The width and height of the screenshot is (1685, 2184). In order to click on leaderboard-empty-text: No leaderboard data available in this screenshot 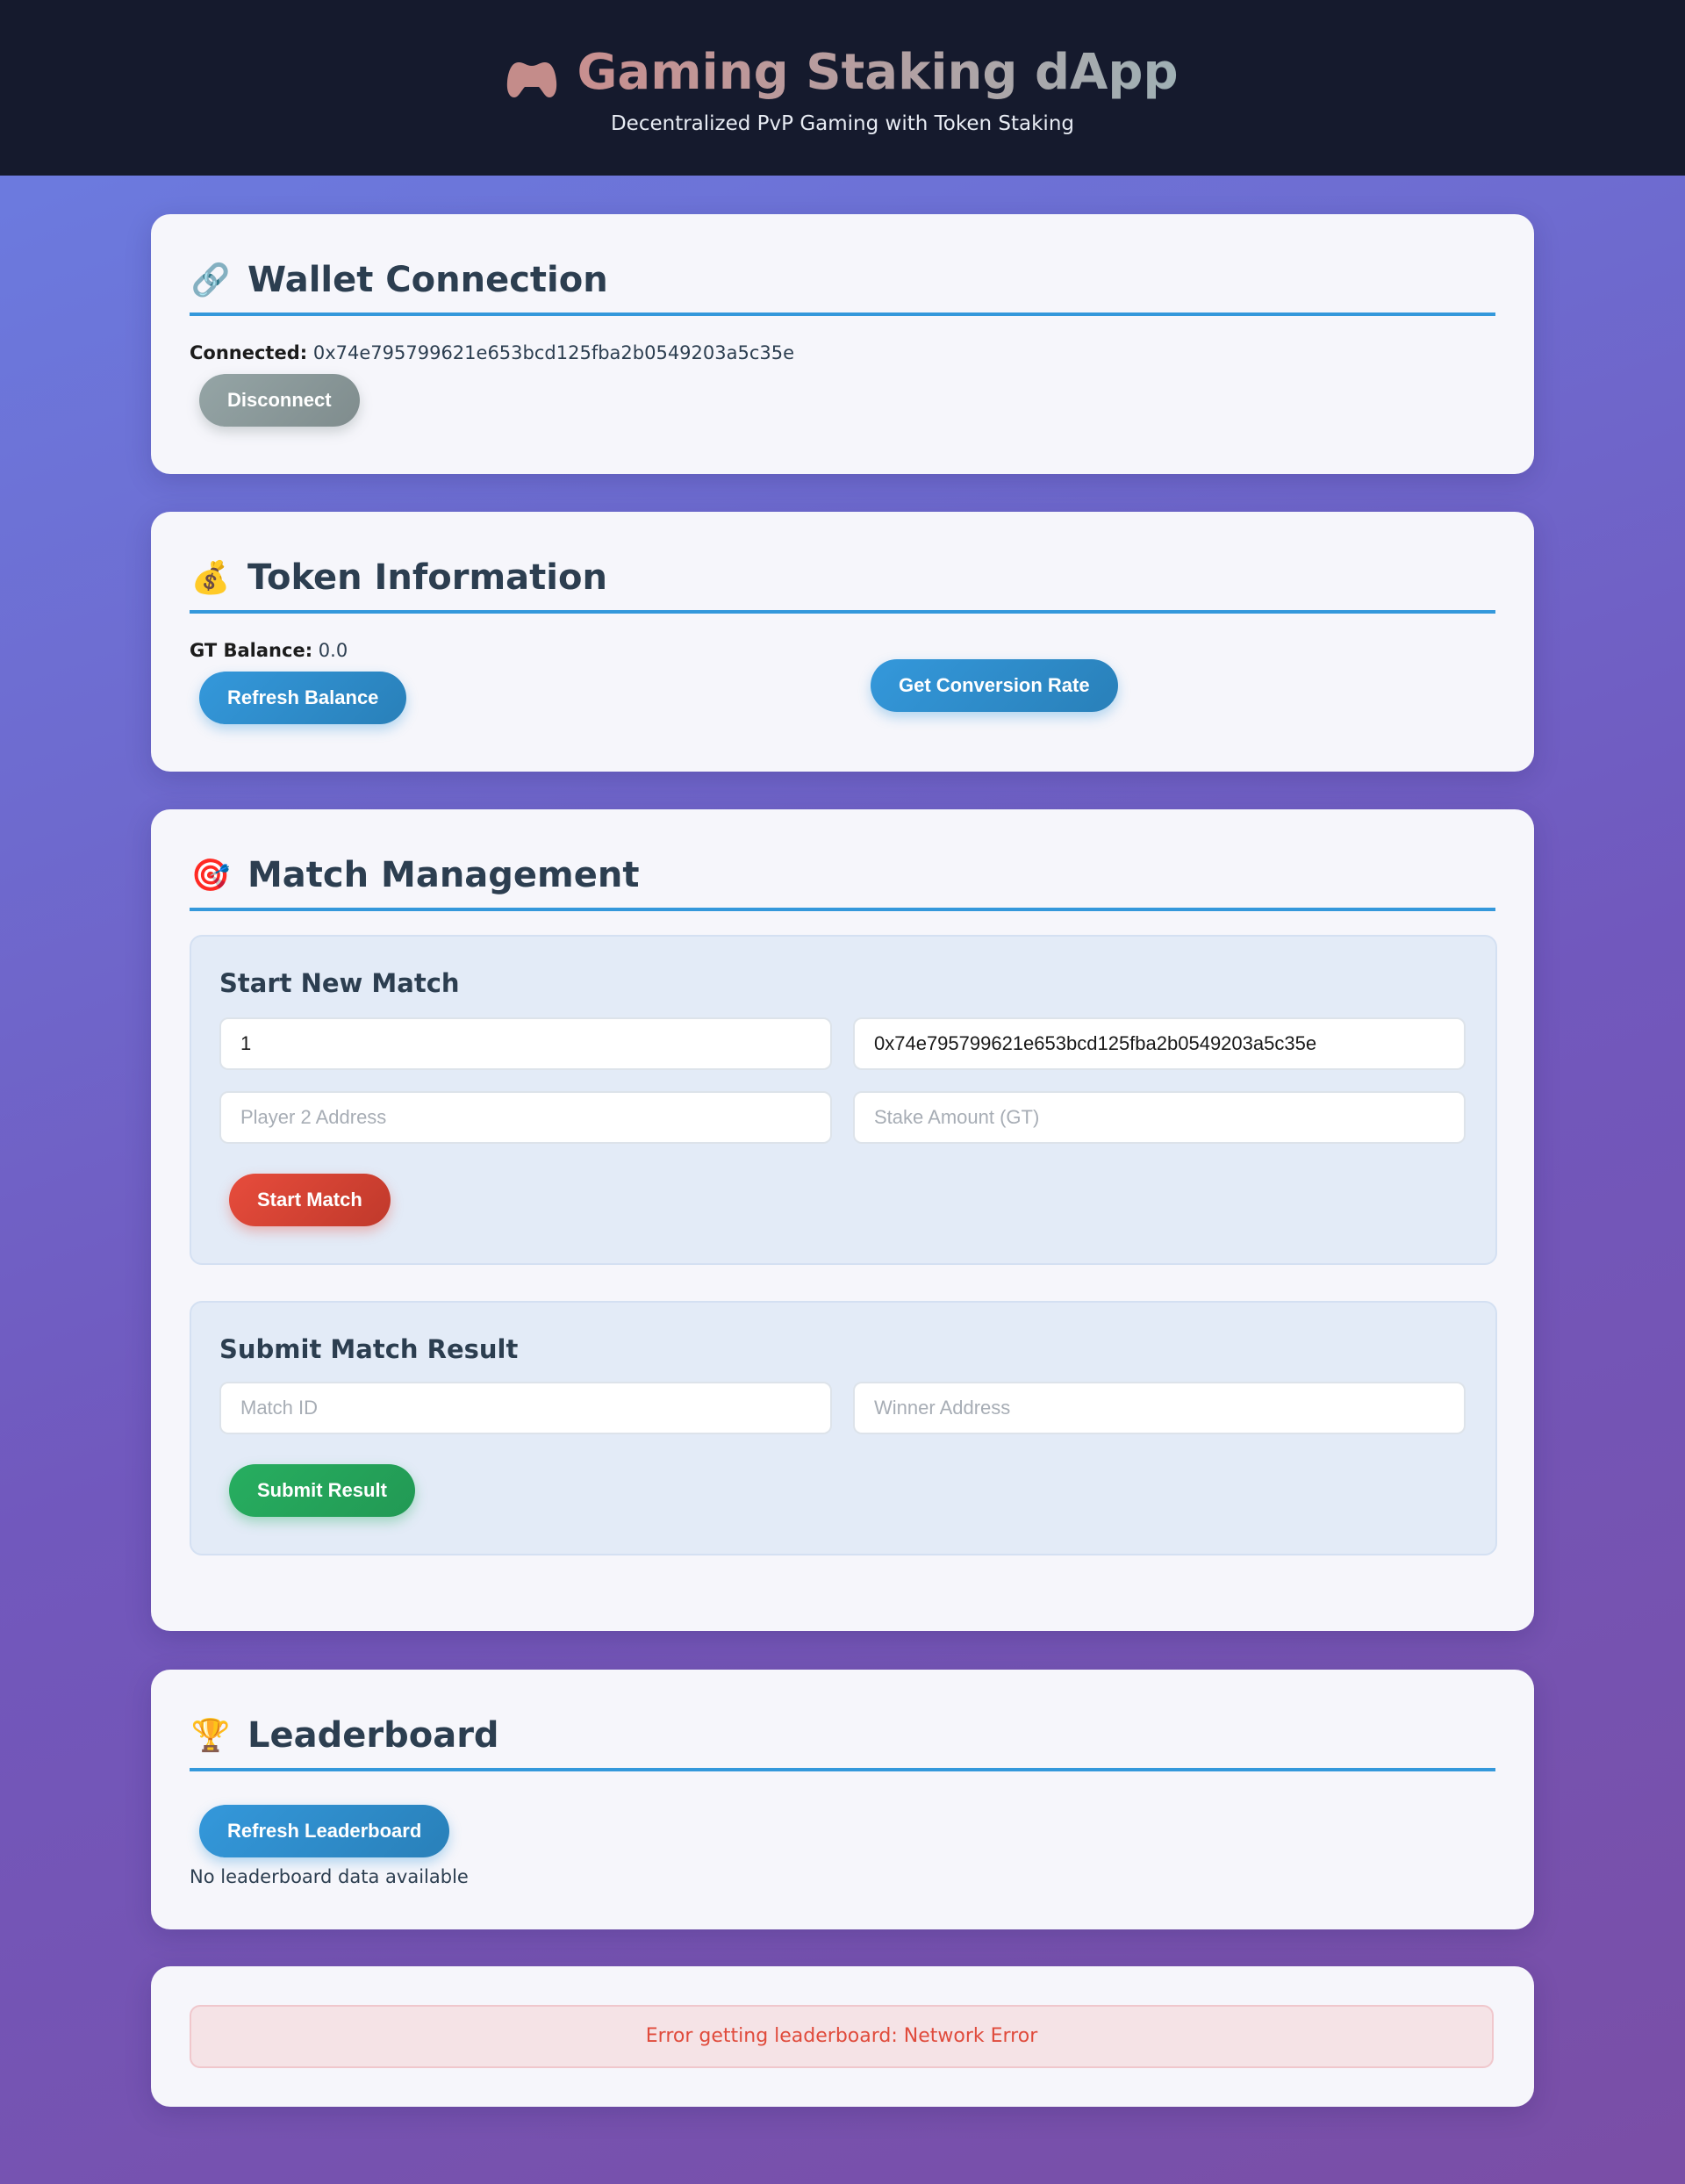, I will do `click(329, 1876)`.